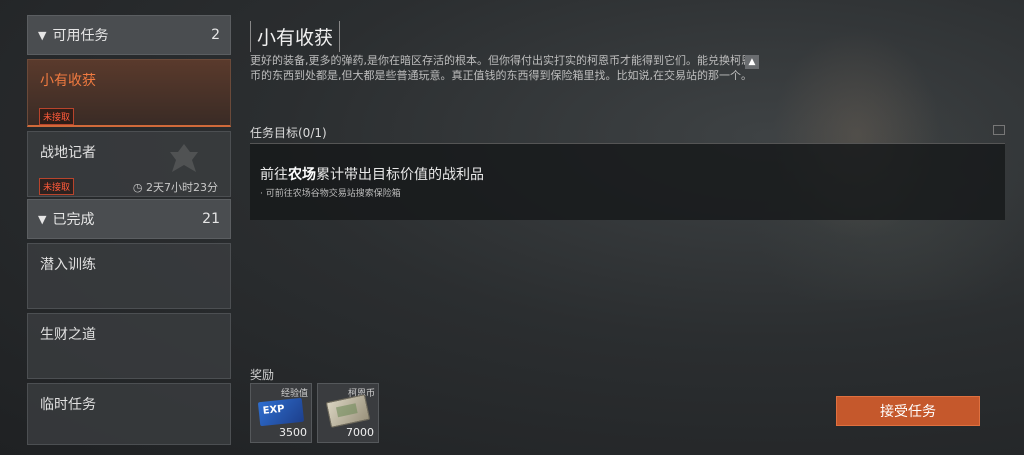 The height and width of the screenshot is (455, 1024). I want to click on quest-name: 生财之道, so click(68, 335).